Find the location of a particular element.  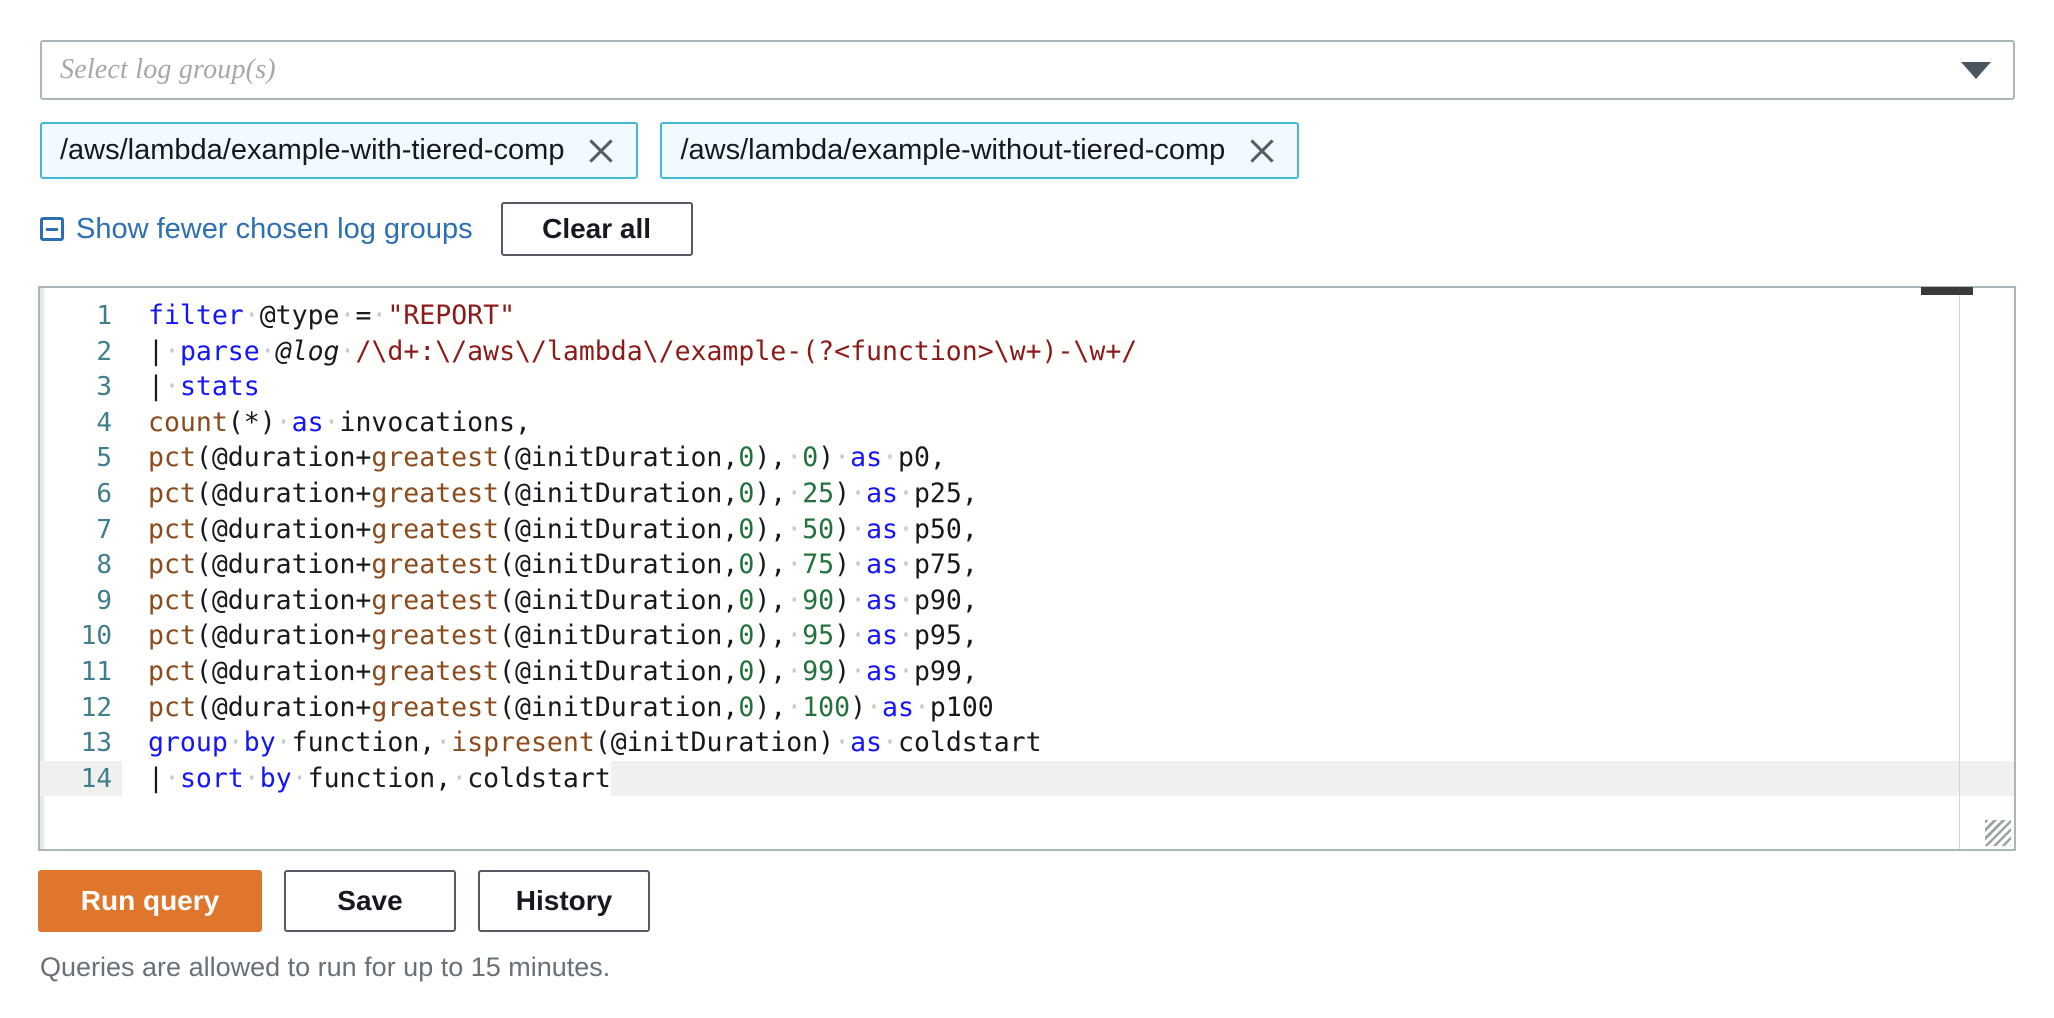

editor-scrollbar-thumb is located at coordinates (1947, 291).